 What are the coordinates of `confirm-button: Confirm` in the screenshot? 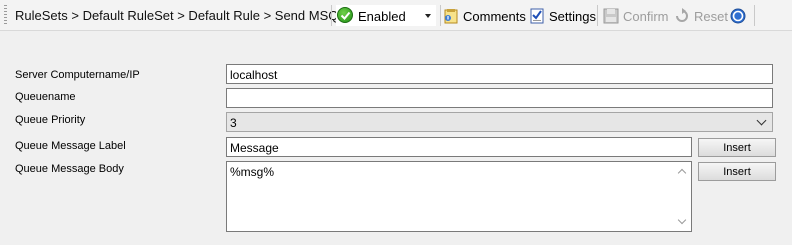 It's located at (636, 16).